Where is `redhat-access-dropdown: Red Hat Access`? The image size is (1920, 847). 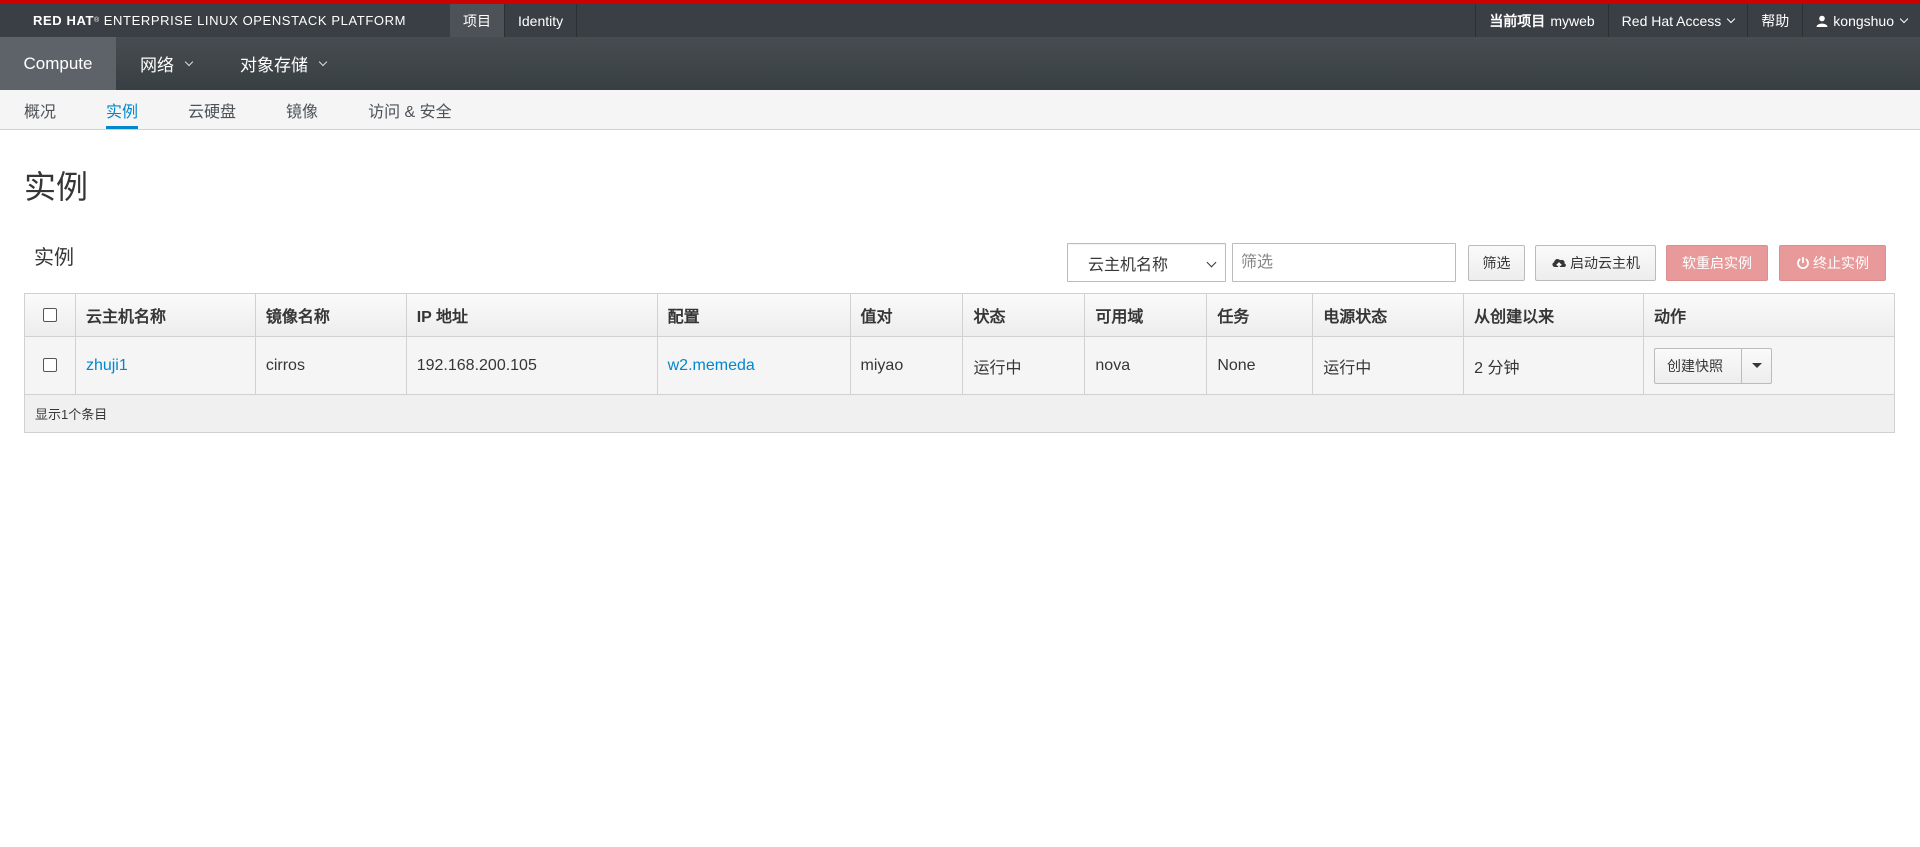 redhat-access-dropdown: Red Hat Access is located at coordinates (1677, 20).